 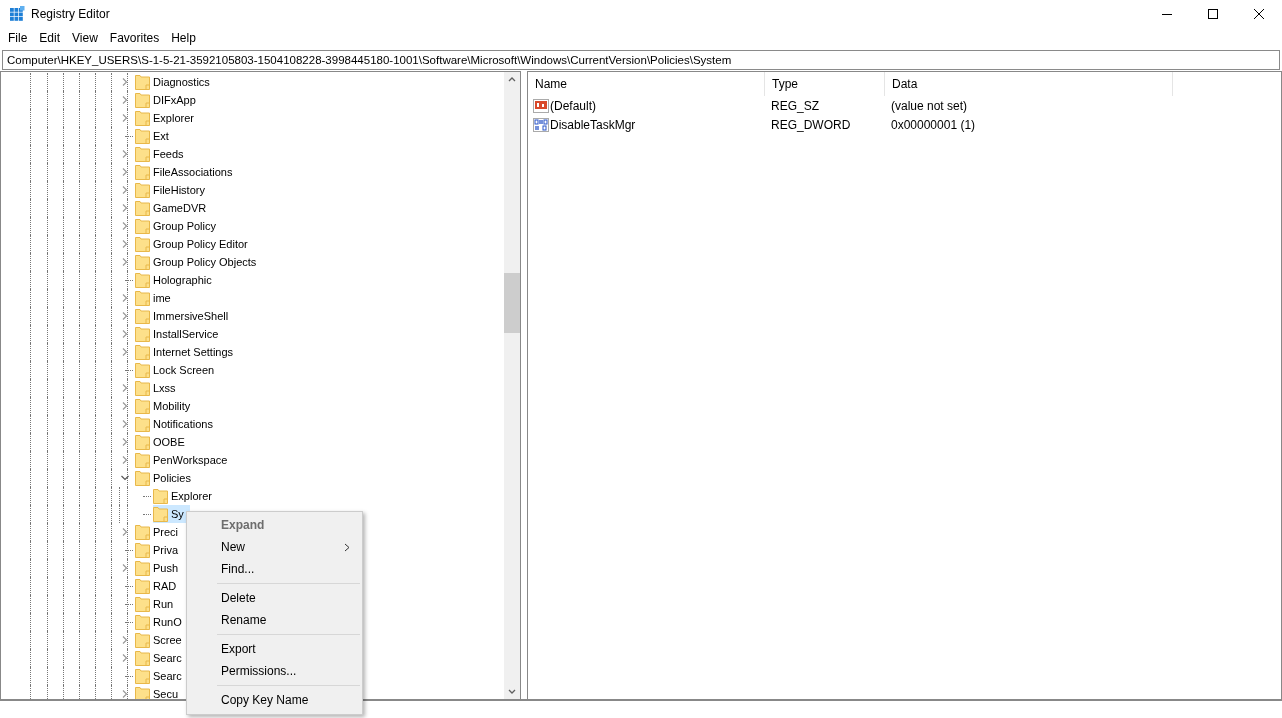 I want to click on registry-key: Lxss, so click(x=158, y=388).